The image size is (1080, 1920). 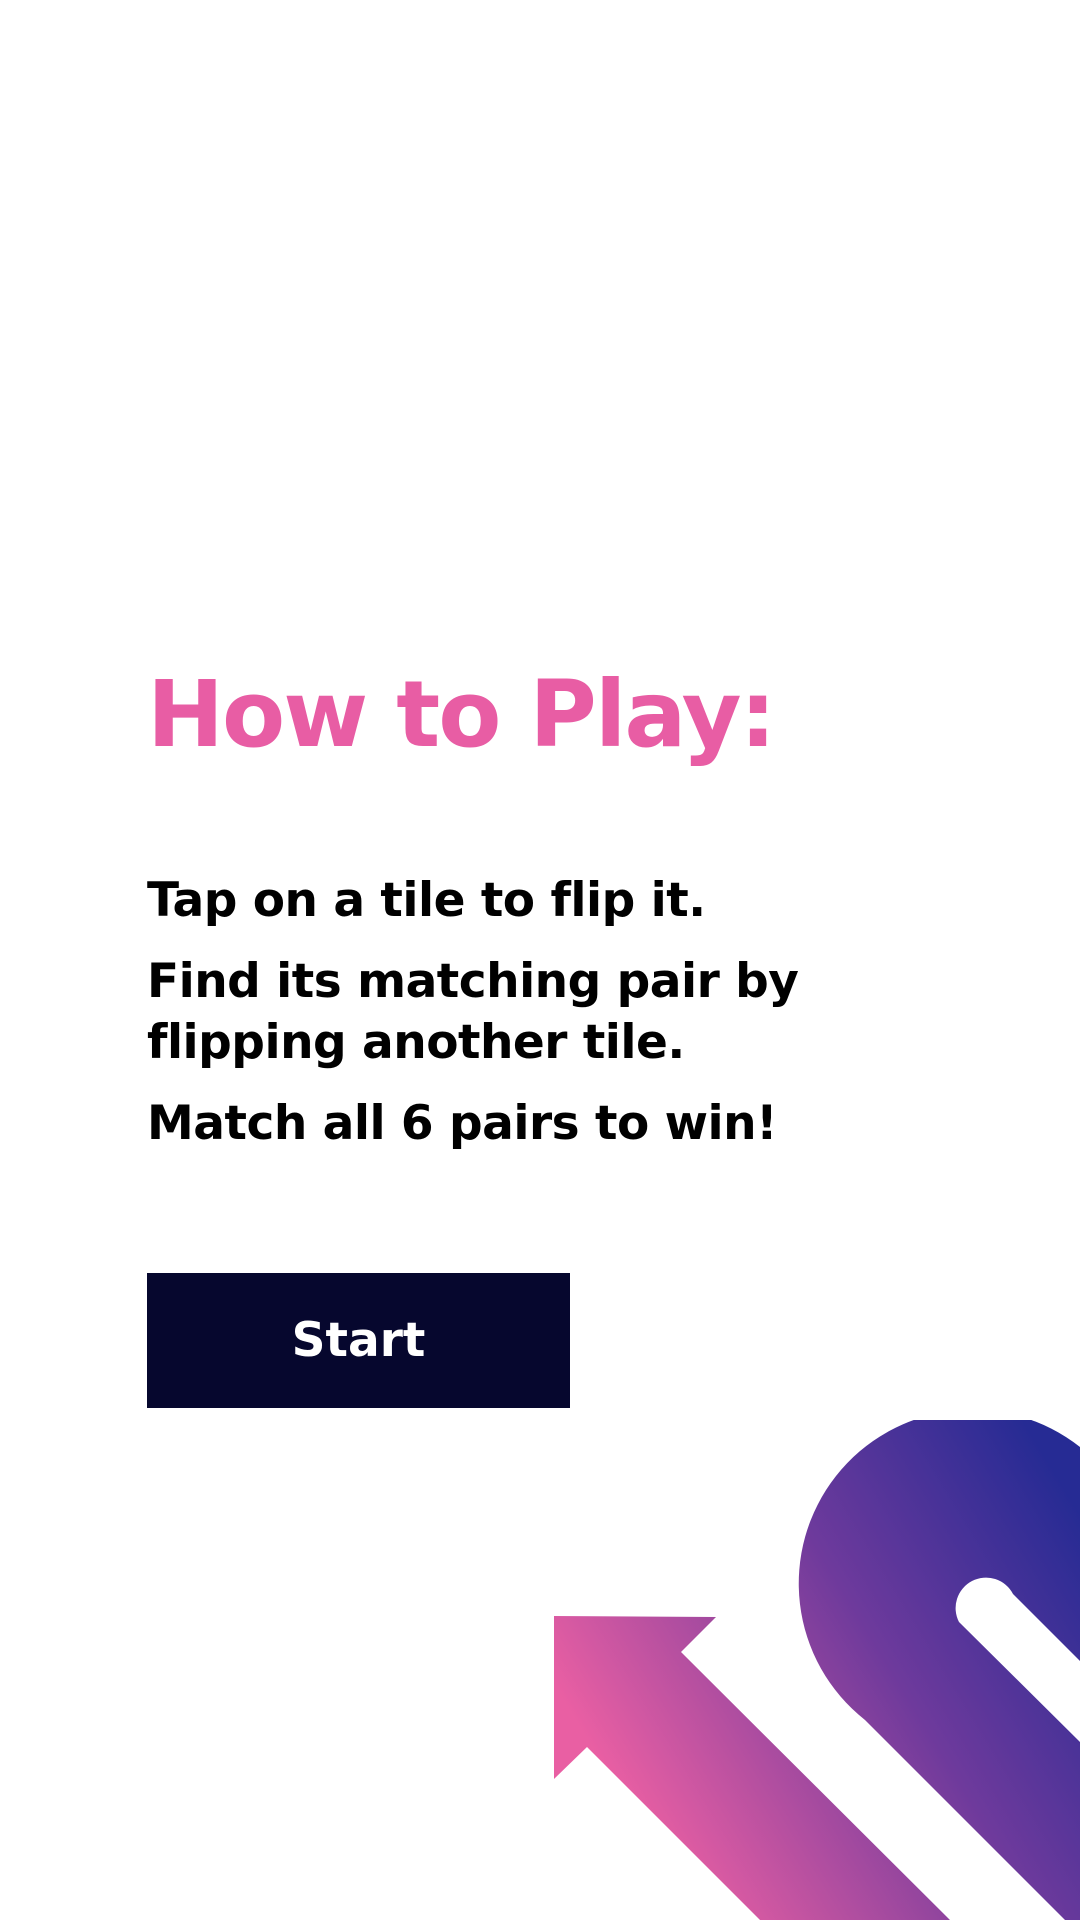 I want to click on start-button: Start, so click(x=358, y=1340).